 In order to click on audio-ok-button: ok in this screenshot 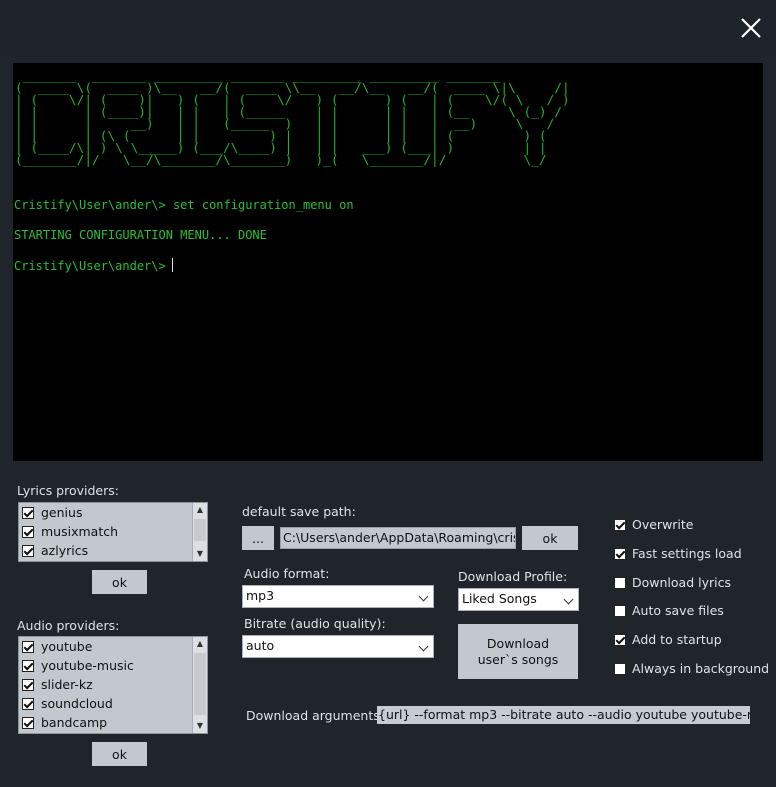, I will do `click(119, 754)`.